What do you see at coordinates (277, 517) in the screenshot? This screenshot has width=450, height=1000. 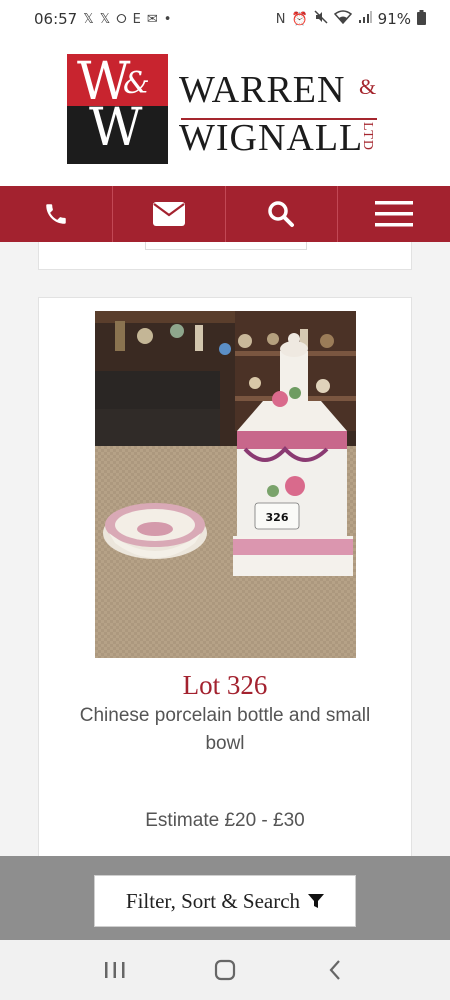 I see `lot-tag-number: 326` at bounding box center [277, 517].